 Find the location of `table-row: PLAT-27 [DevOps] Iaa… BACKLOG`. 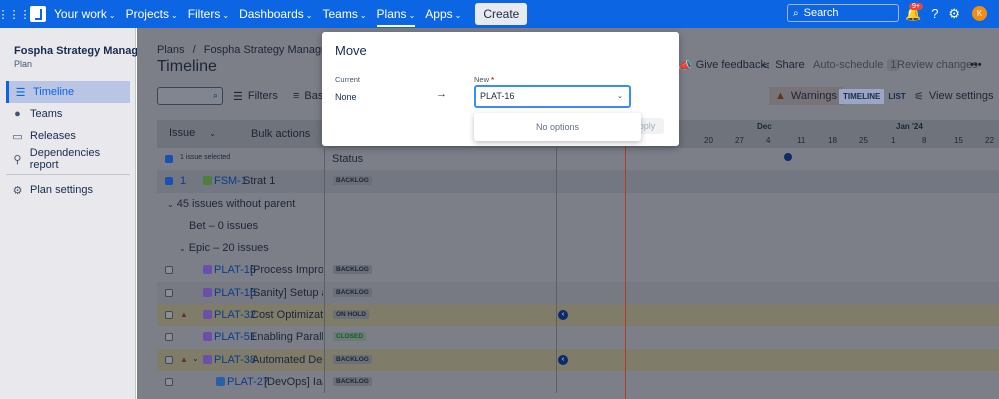

table-row: PLAT-27 [DevOps] Iaa… BACKLOG is located at coordinates (578, 382).